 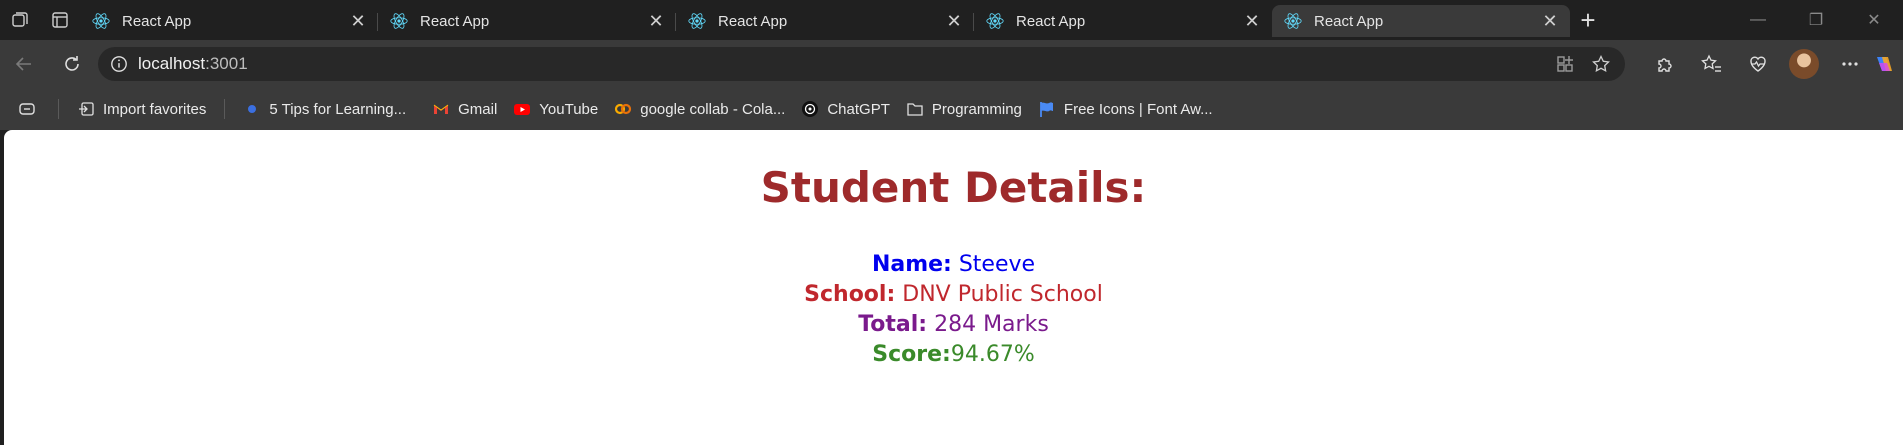 I want to click on back-arrow-icon, so click(x=23, y=64).